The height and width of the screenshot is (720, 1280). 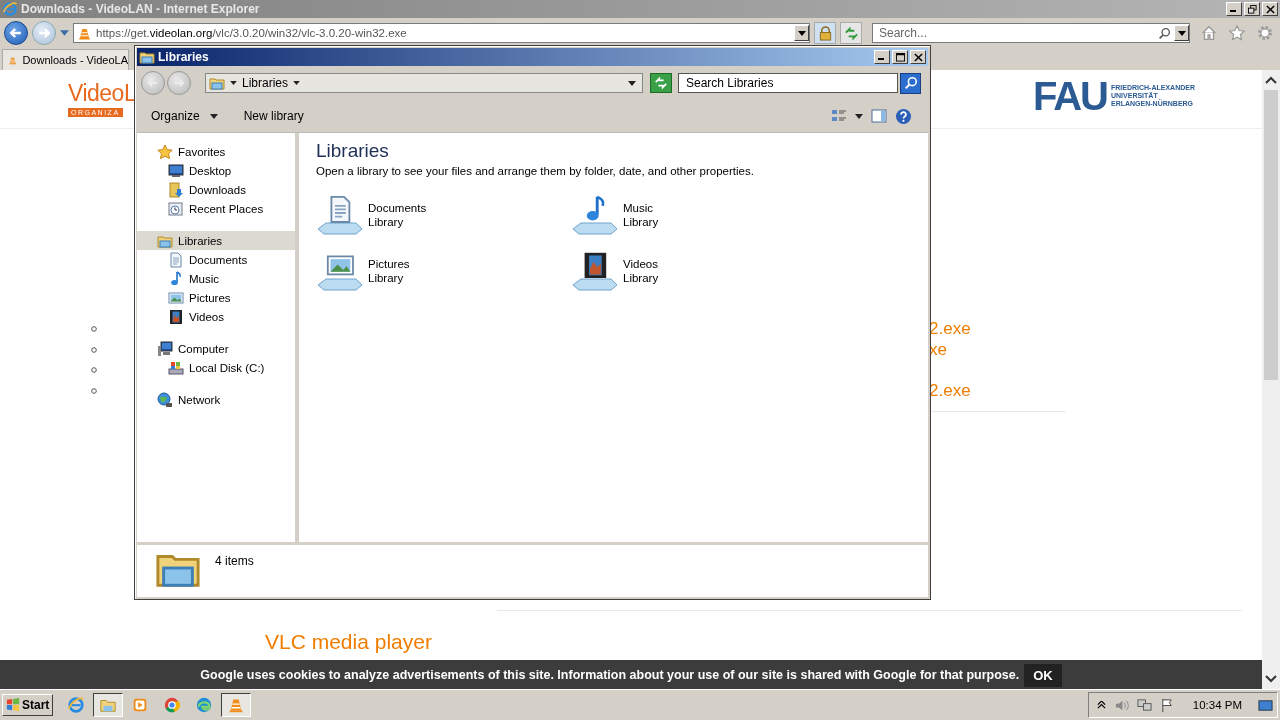 I want to click on back-button, so click(x=16, y=33).